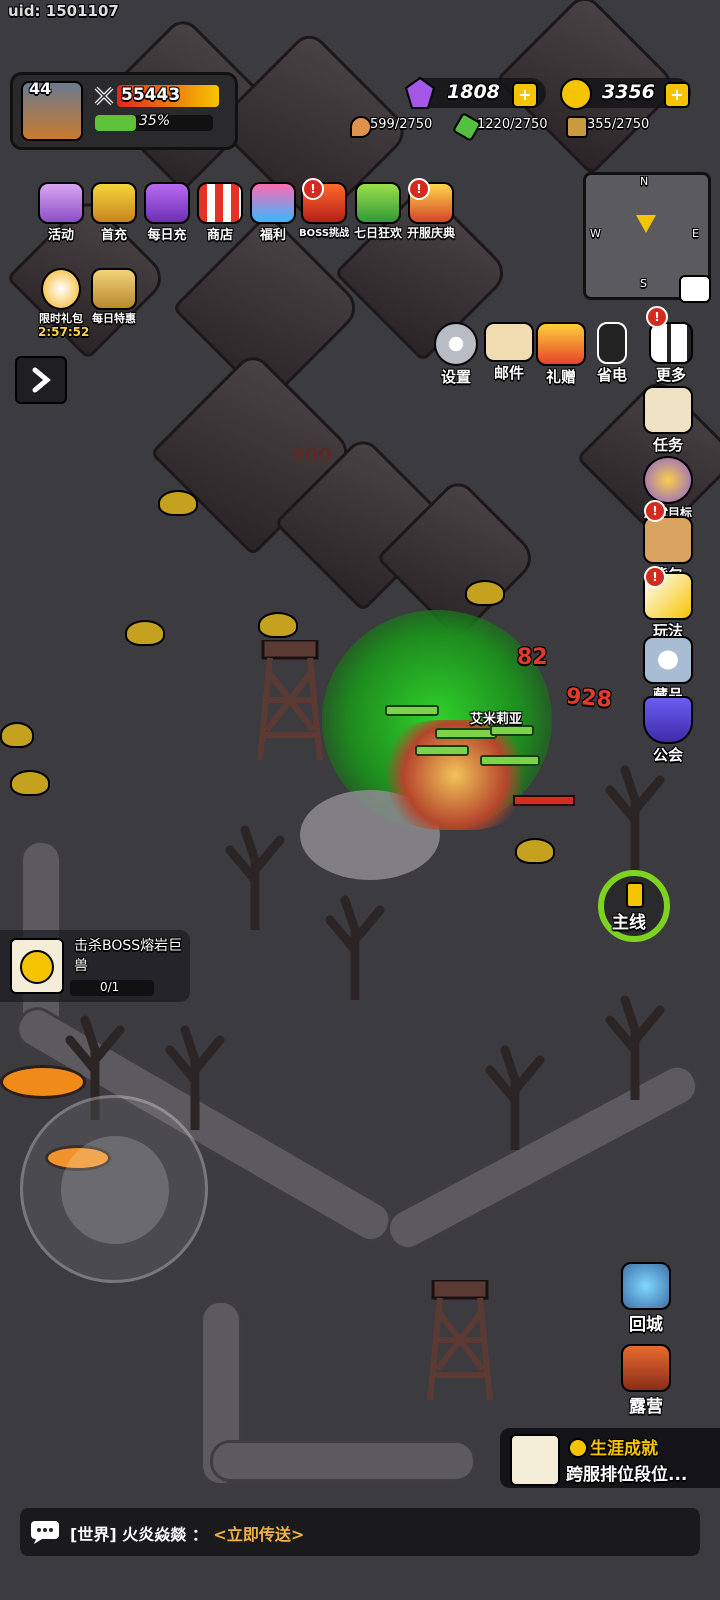 The height and width of the screenshot is (1600, 720). I want to click on joystick-knob, so click(115, 1190).